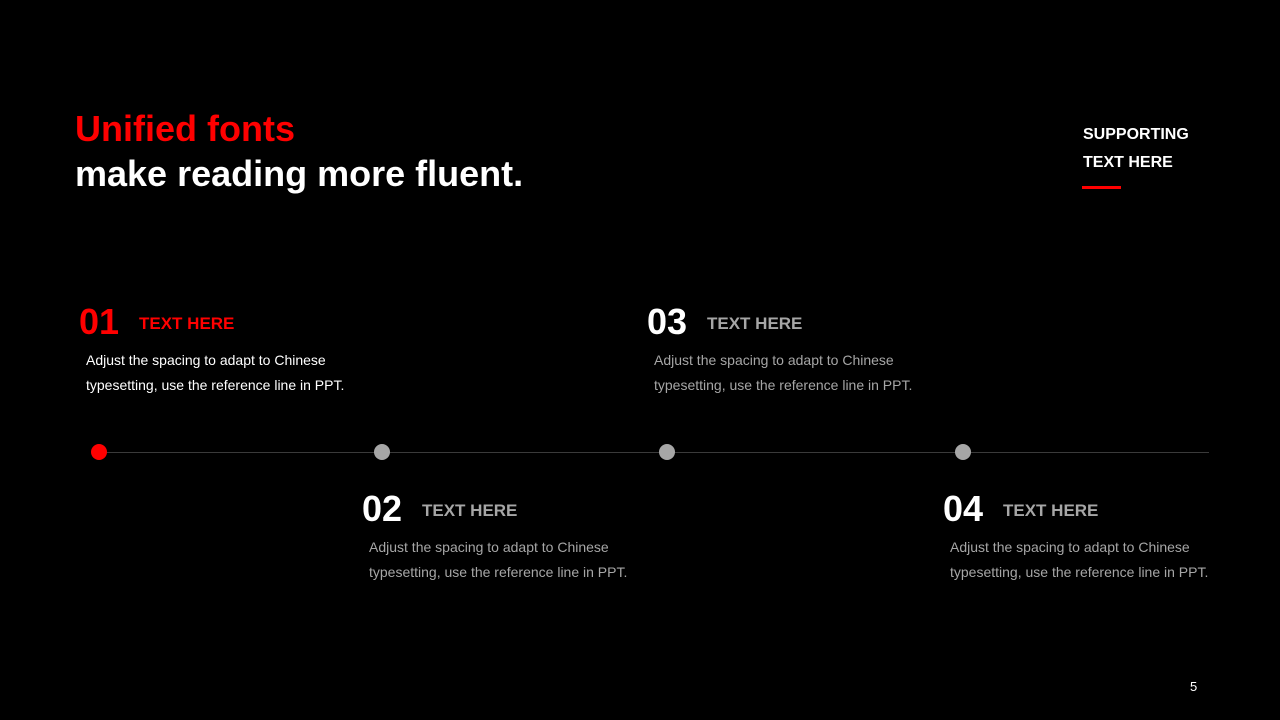 Image resolution: width=1280 pixels, height=720 pixels. What do you see at coordinates (299, 173) in the screenshot?
I see `title-subtitle: make reading more fluent.` at bounding box center [299, 173].